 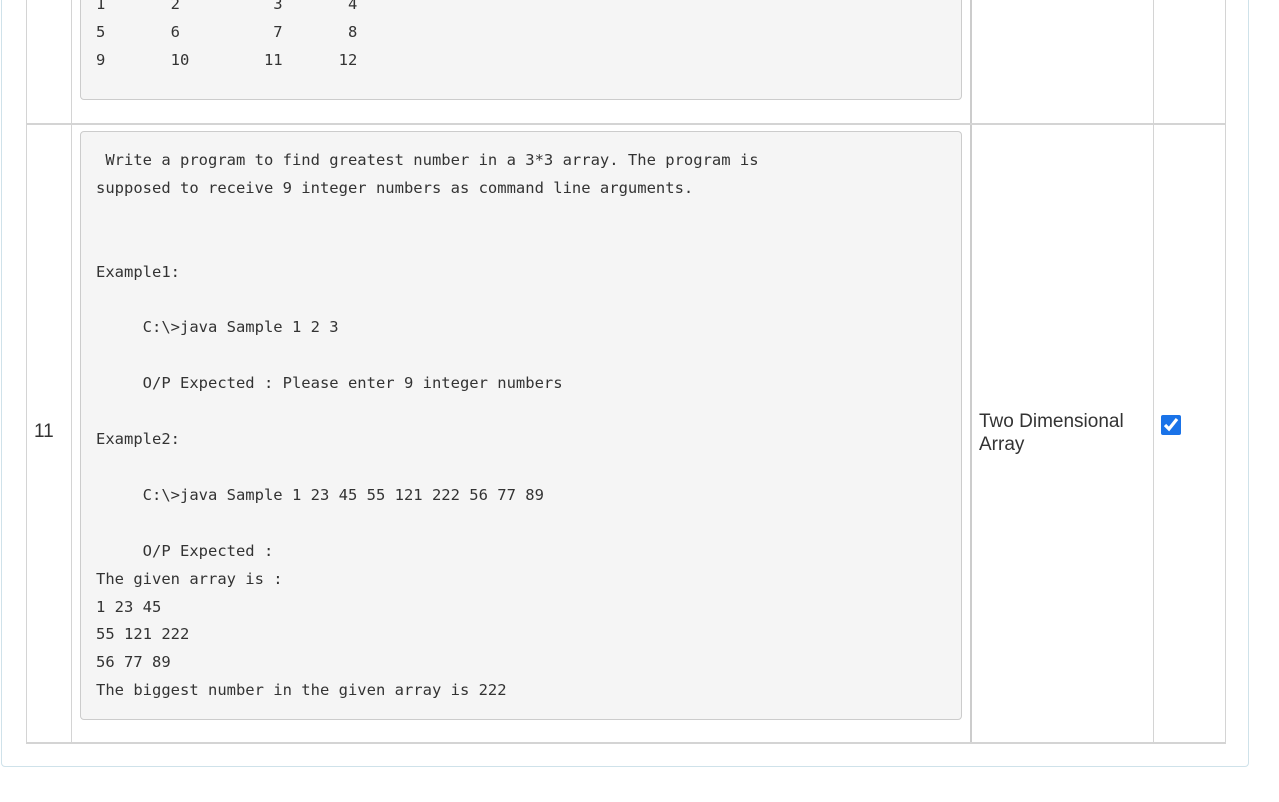 What do you see at coordinates (626, 743) in the screenshot?
I see `table-border-bottom` at bounding box center [626, 743].